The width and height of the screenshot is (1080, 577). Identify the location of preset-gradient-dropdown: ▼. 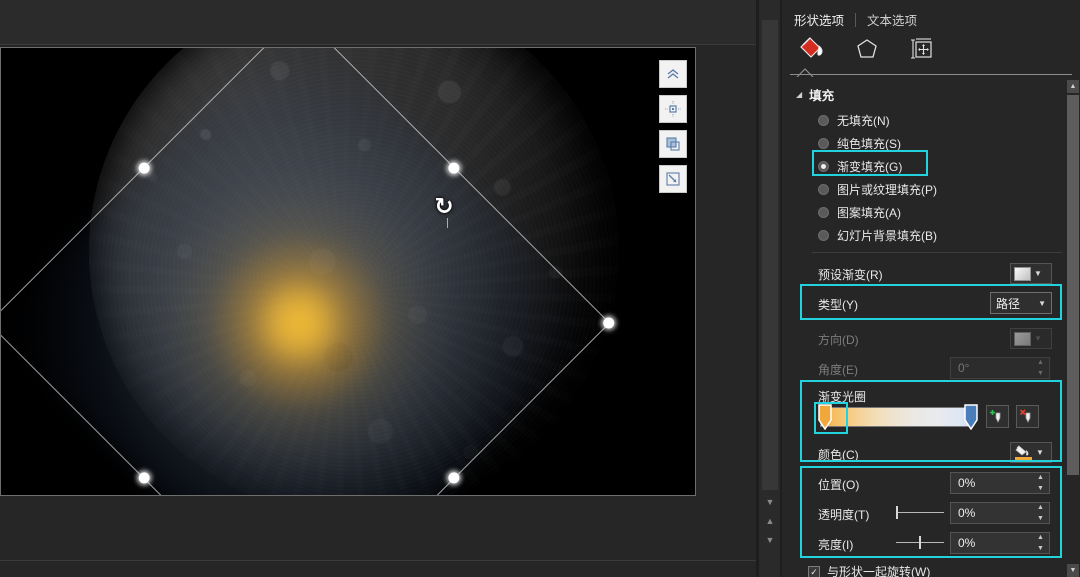
(1031, 273).